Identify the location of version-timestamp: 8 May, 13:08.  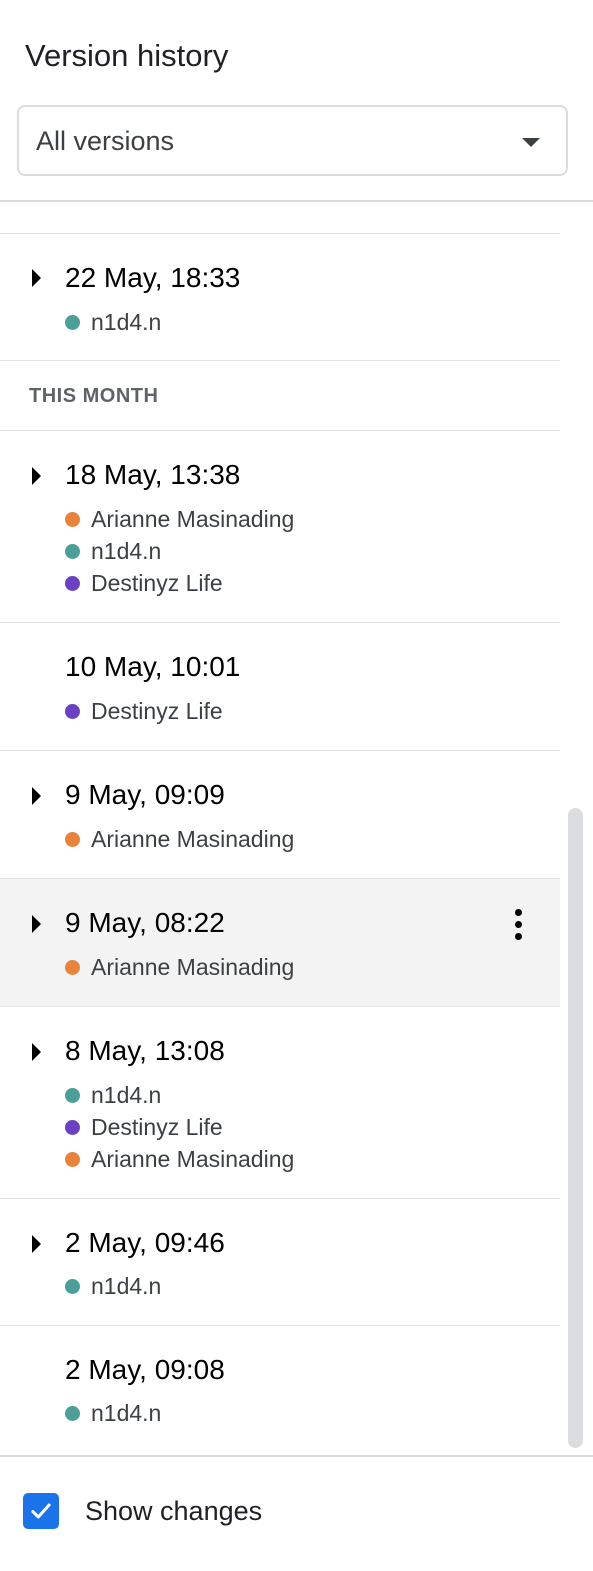
(145, 1050).